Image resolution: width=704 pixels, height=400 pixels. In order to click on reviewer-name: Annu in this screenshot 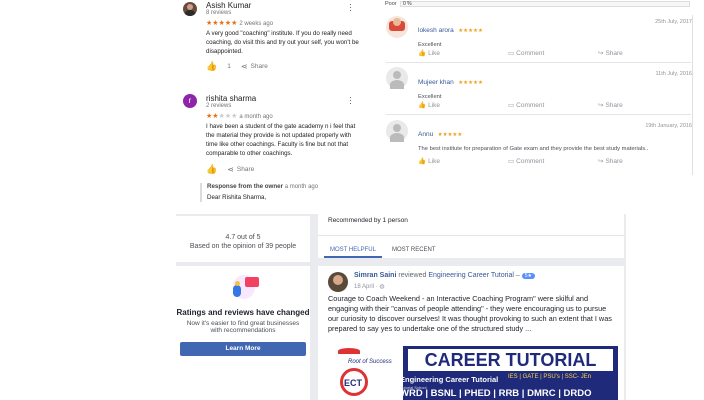, I will do `click(425, 134)`.